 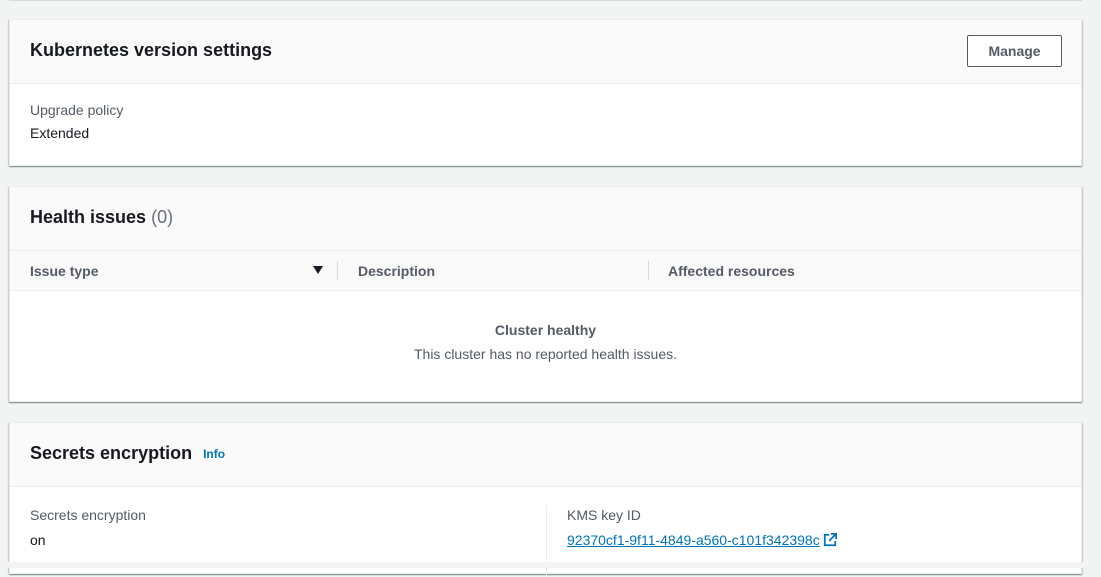 I want to click on panel-title: Secrets encryption Info, so click(x=127, y=453).